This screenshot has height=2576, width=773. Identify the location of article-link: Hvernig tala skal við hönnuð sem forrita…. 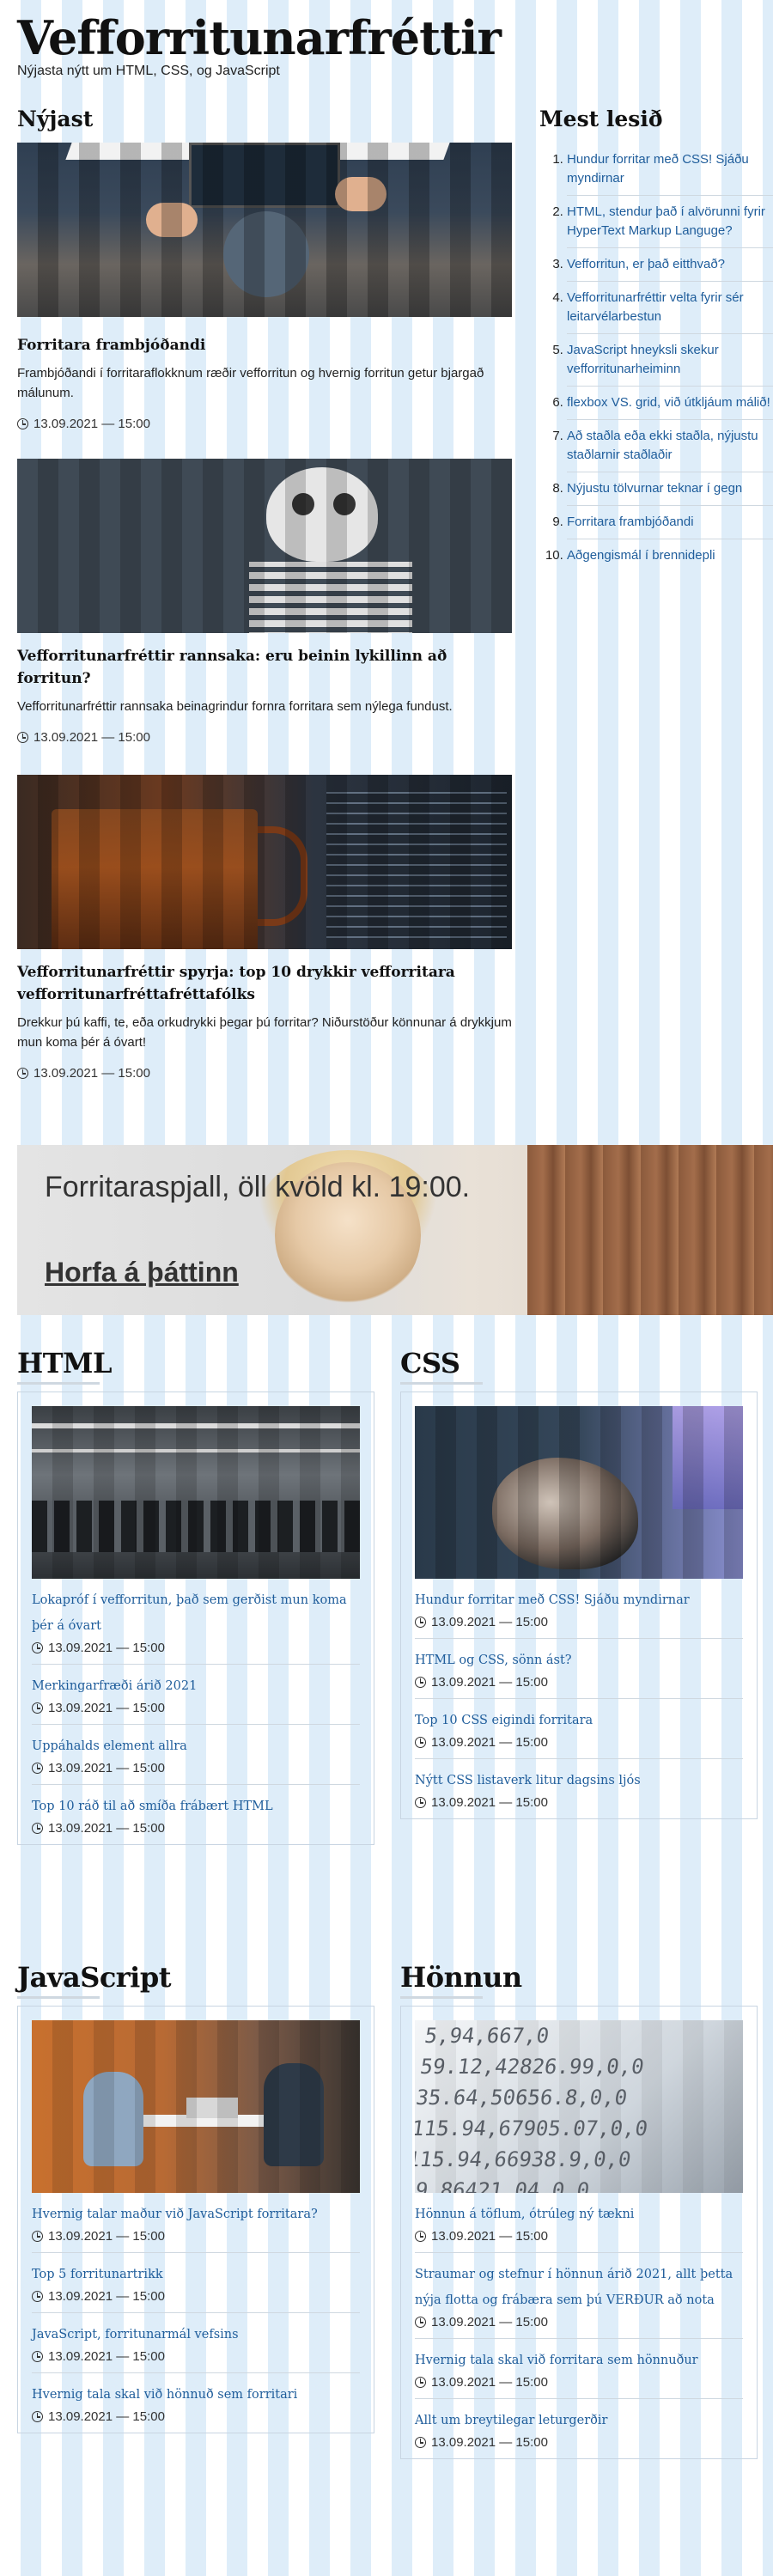
(196, 2395).